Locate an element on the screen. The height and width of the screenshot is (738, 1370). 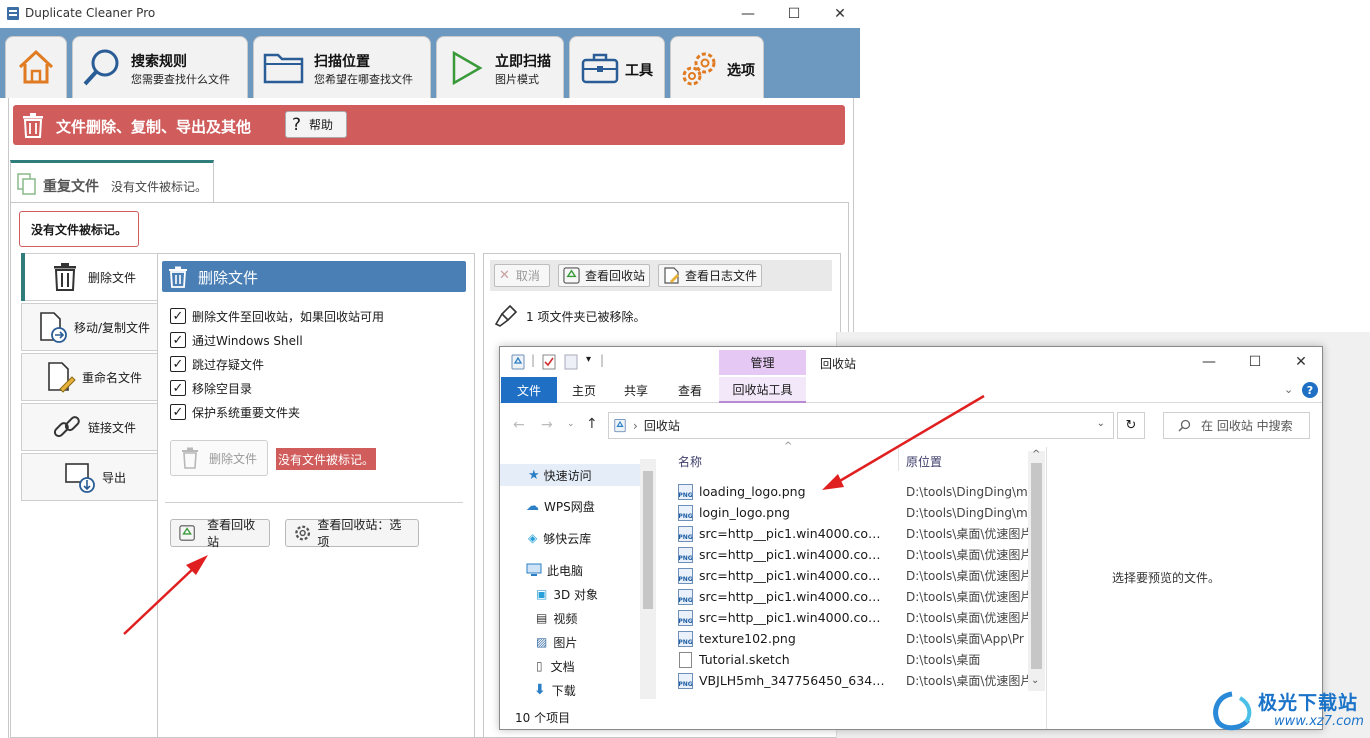
arrow-to-file-list is located at coordinates (911, 439).